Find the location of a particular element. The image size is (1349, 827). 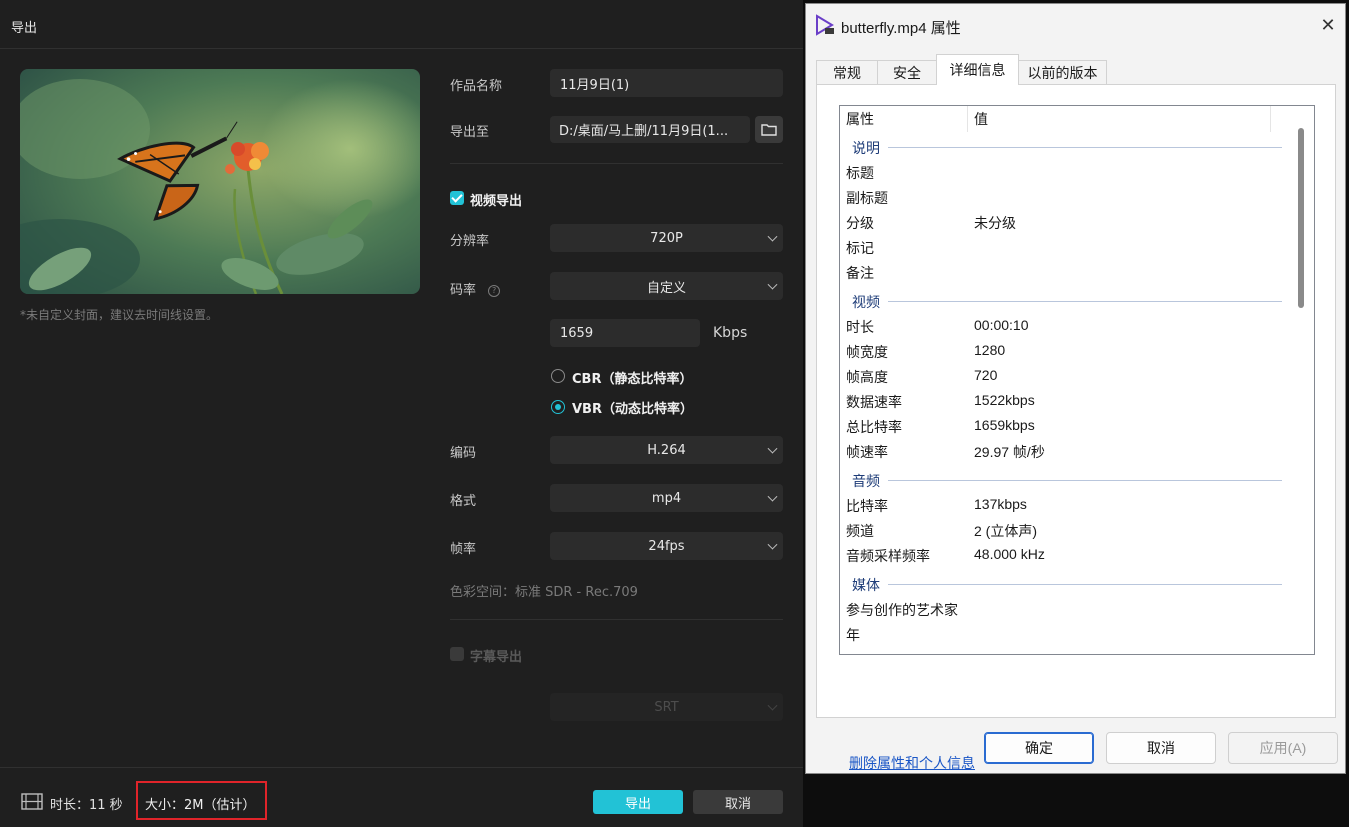

video-export-label: 视频导出 is located at coordinates (496, 201).